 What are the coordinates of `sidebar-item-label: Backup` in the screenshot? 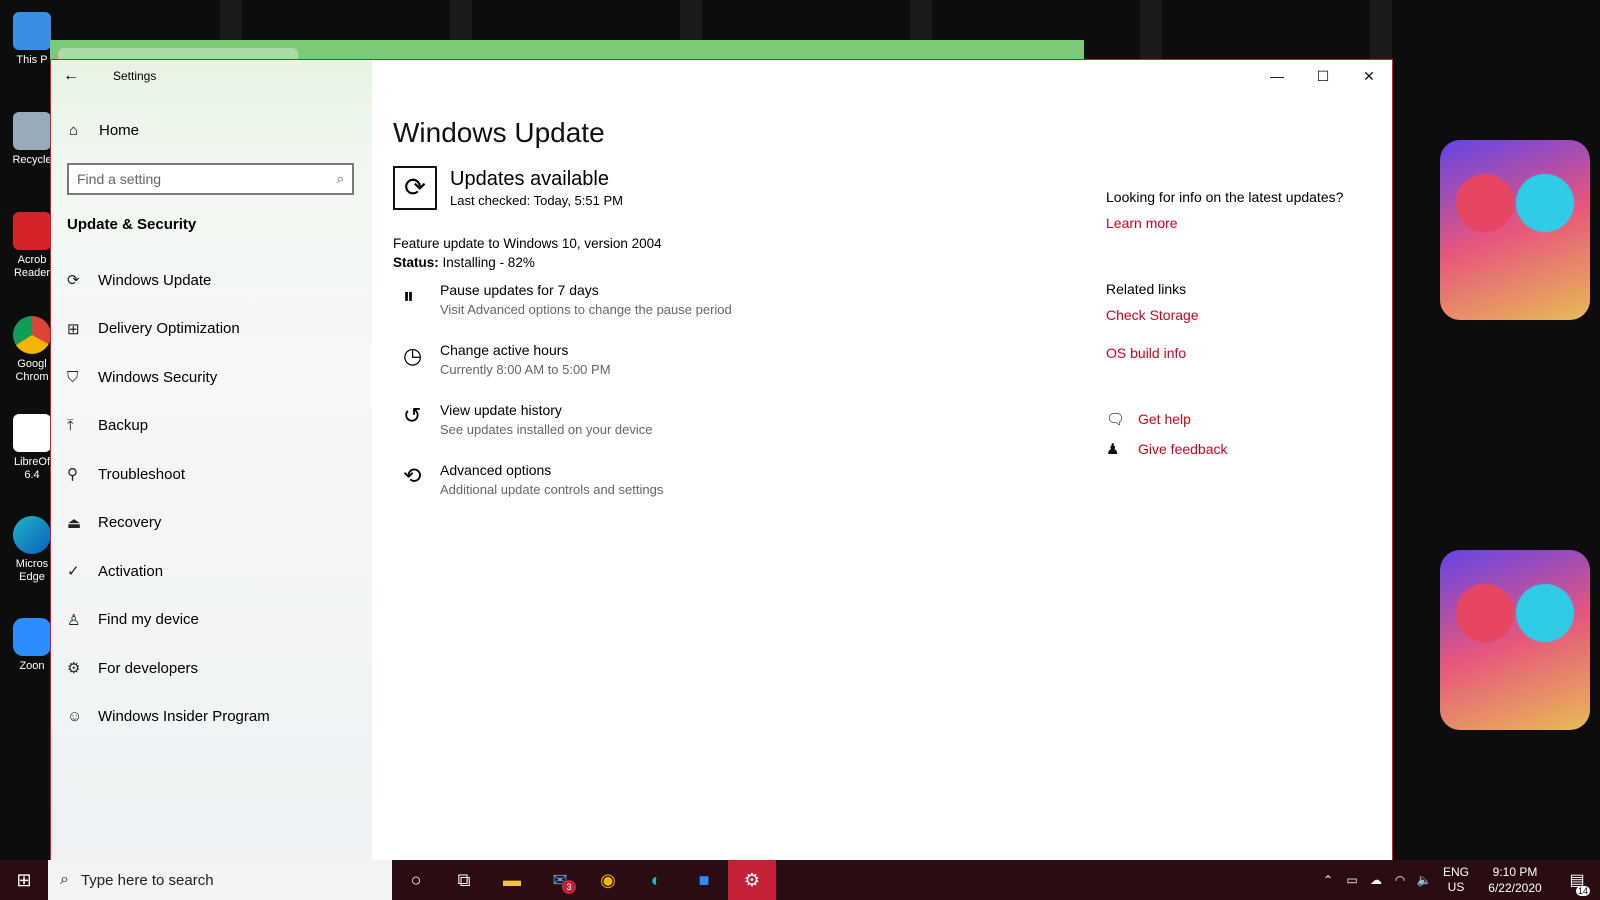 It's located at (123, 426).